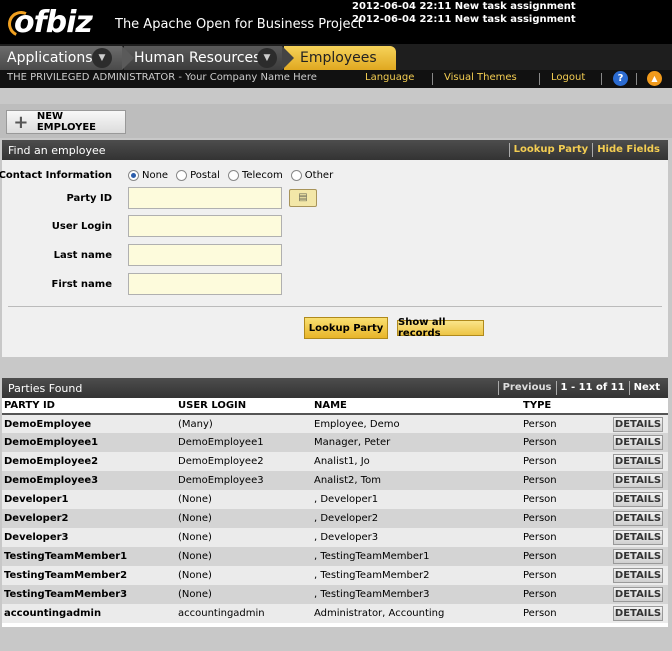 The width and height of the screenshot is (672, 651). What do you see at coordinates (335, 255) in the screenshot?
I see `last-name-row: Last name` at bounding box center [335, 255].